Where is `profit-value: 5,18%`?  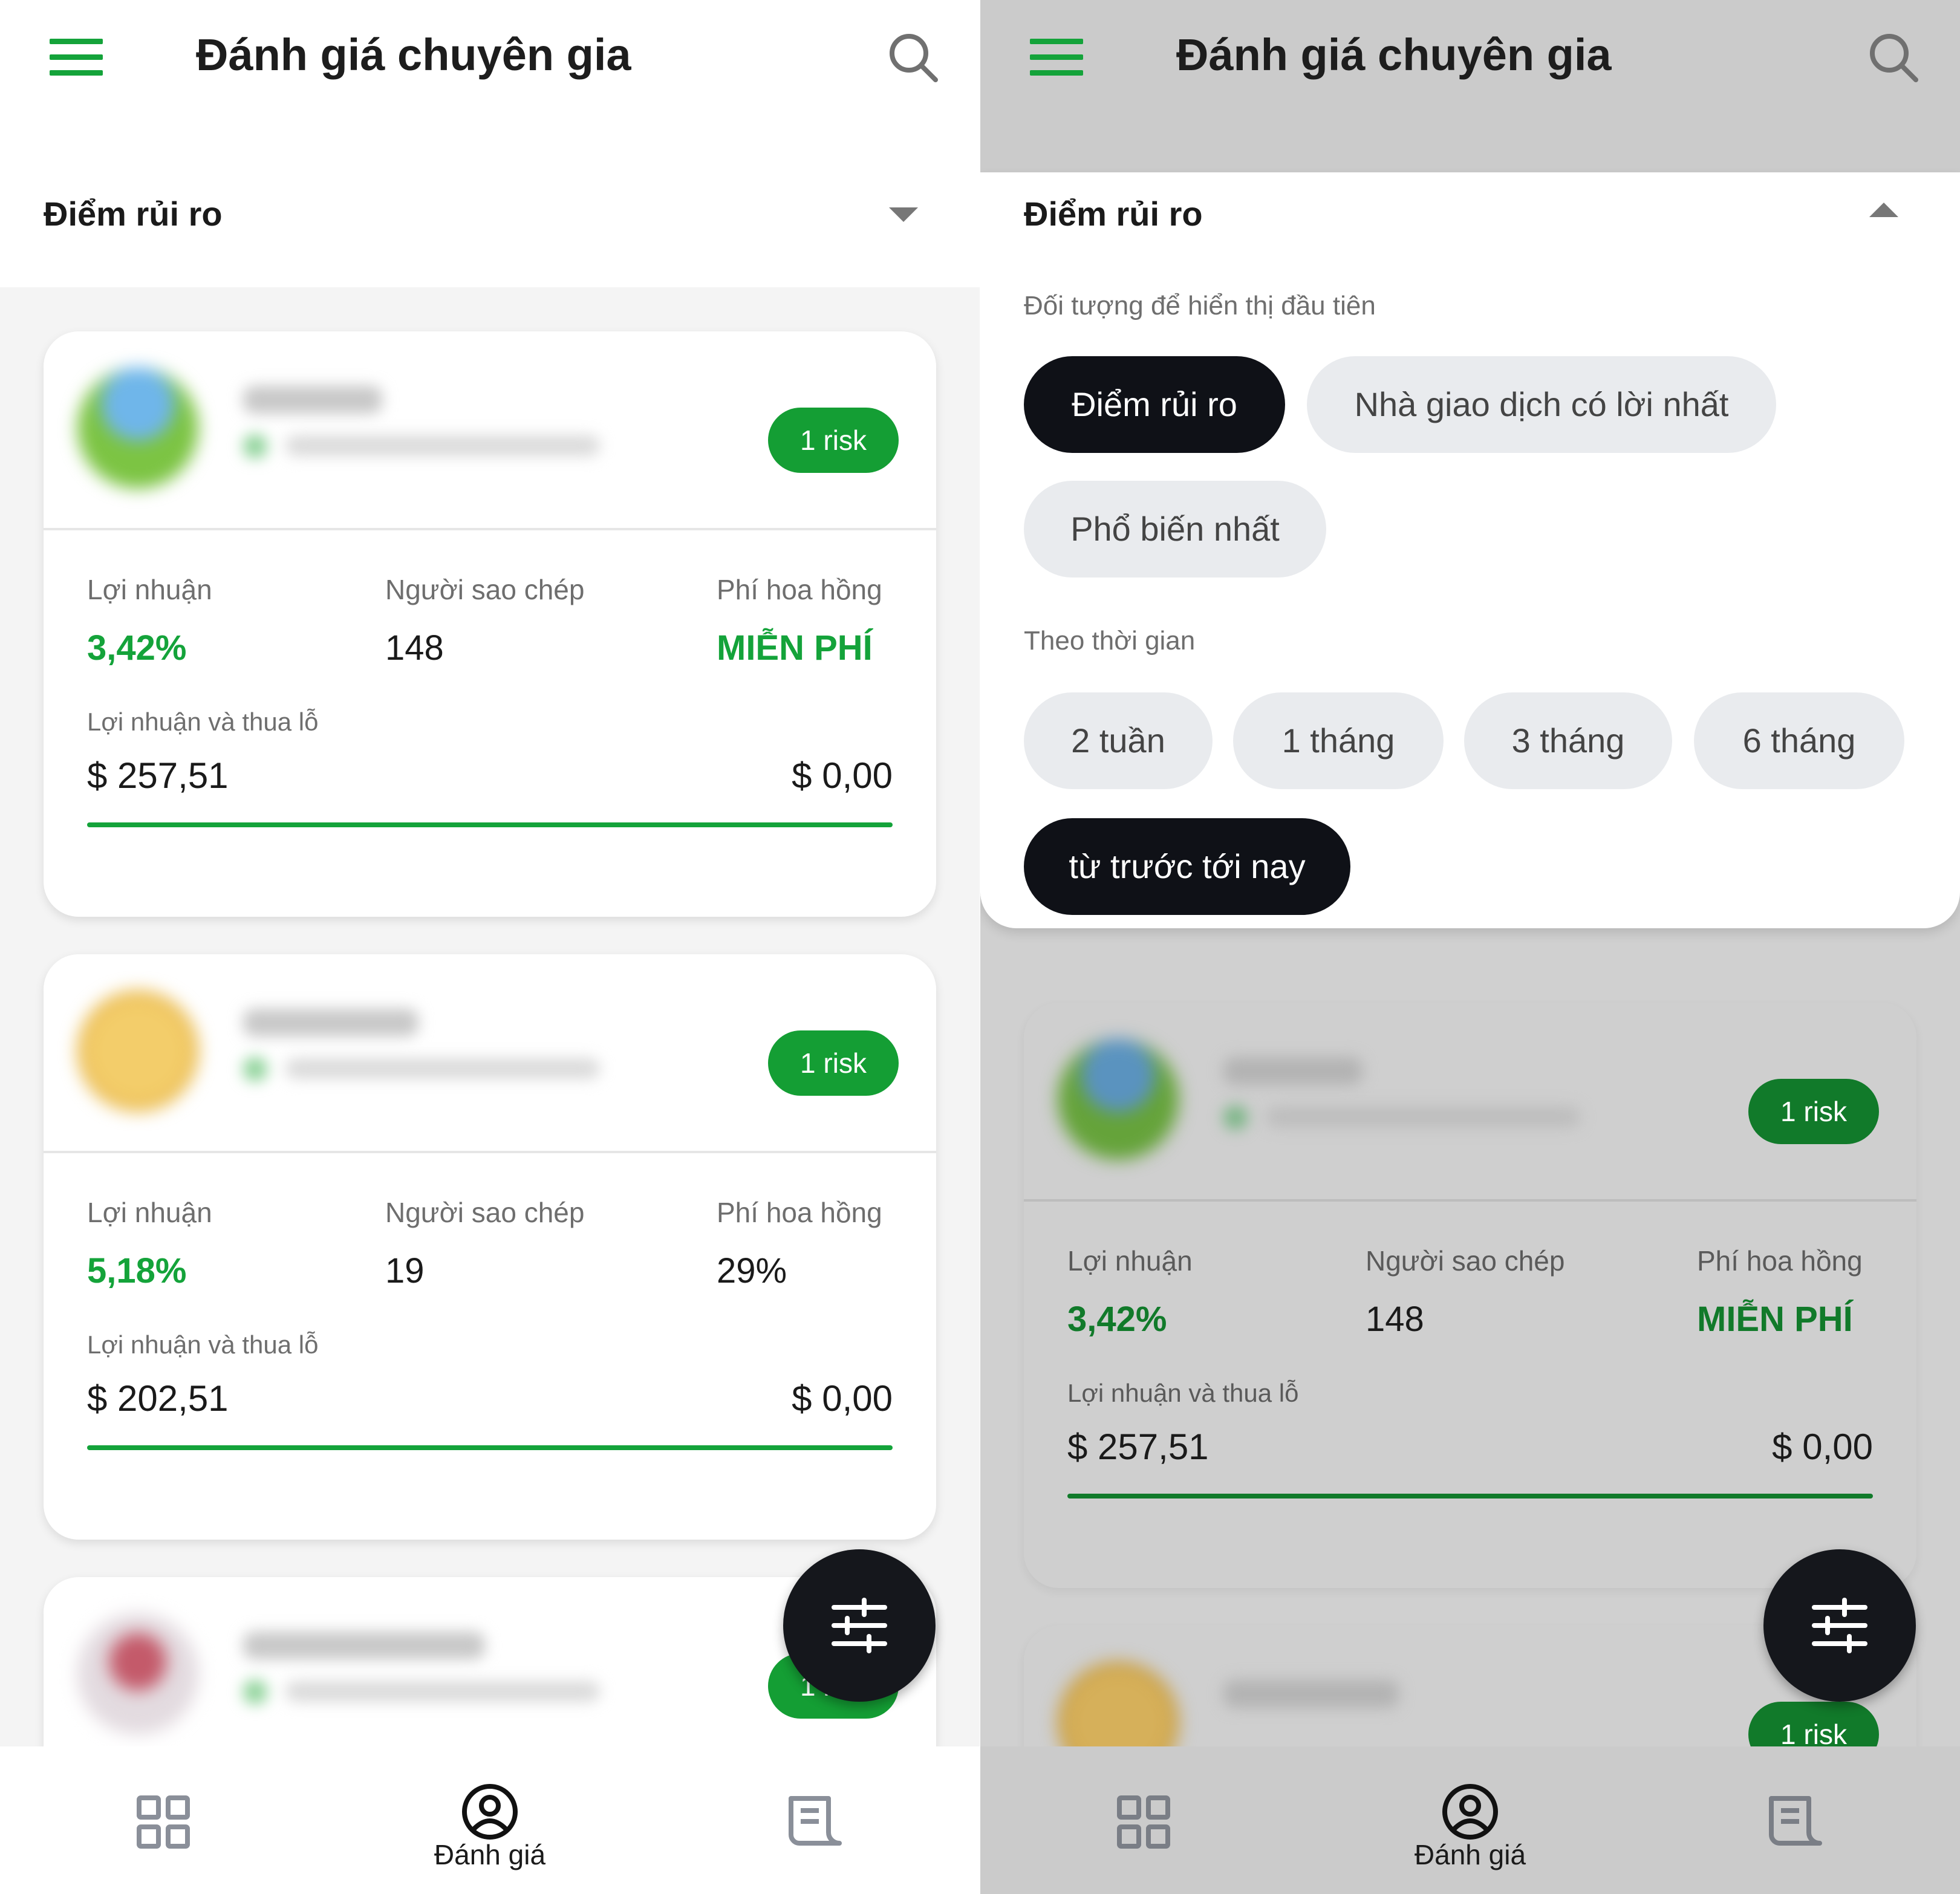
profit-value: 5,18% is located at coordinates (137, 1271).